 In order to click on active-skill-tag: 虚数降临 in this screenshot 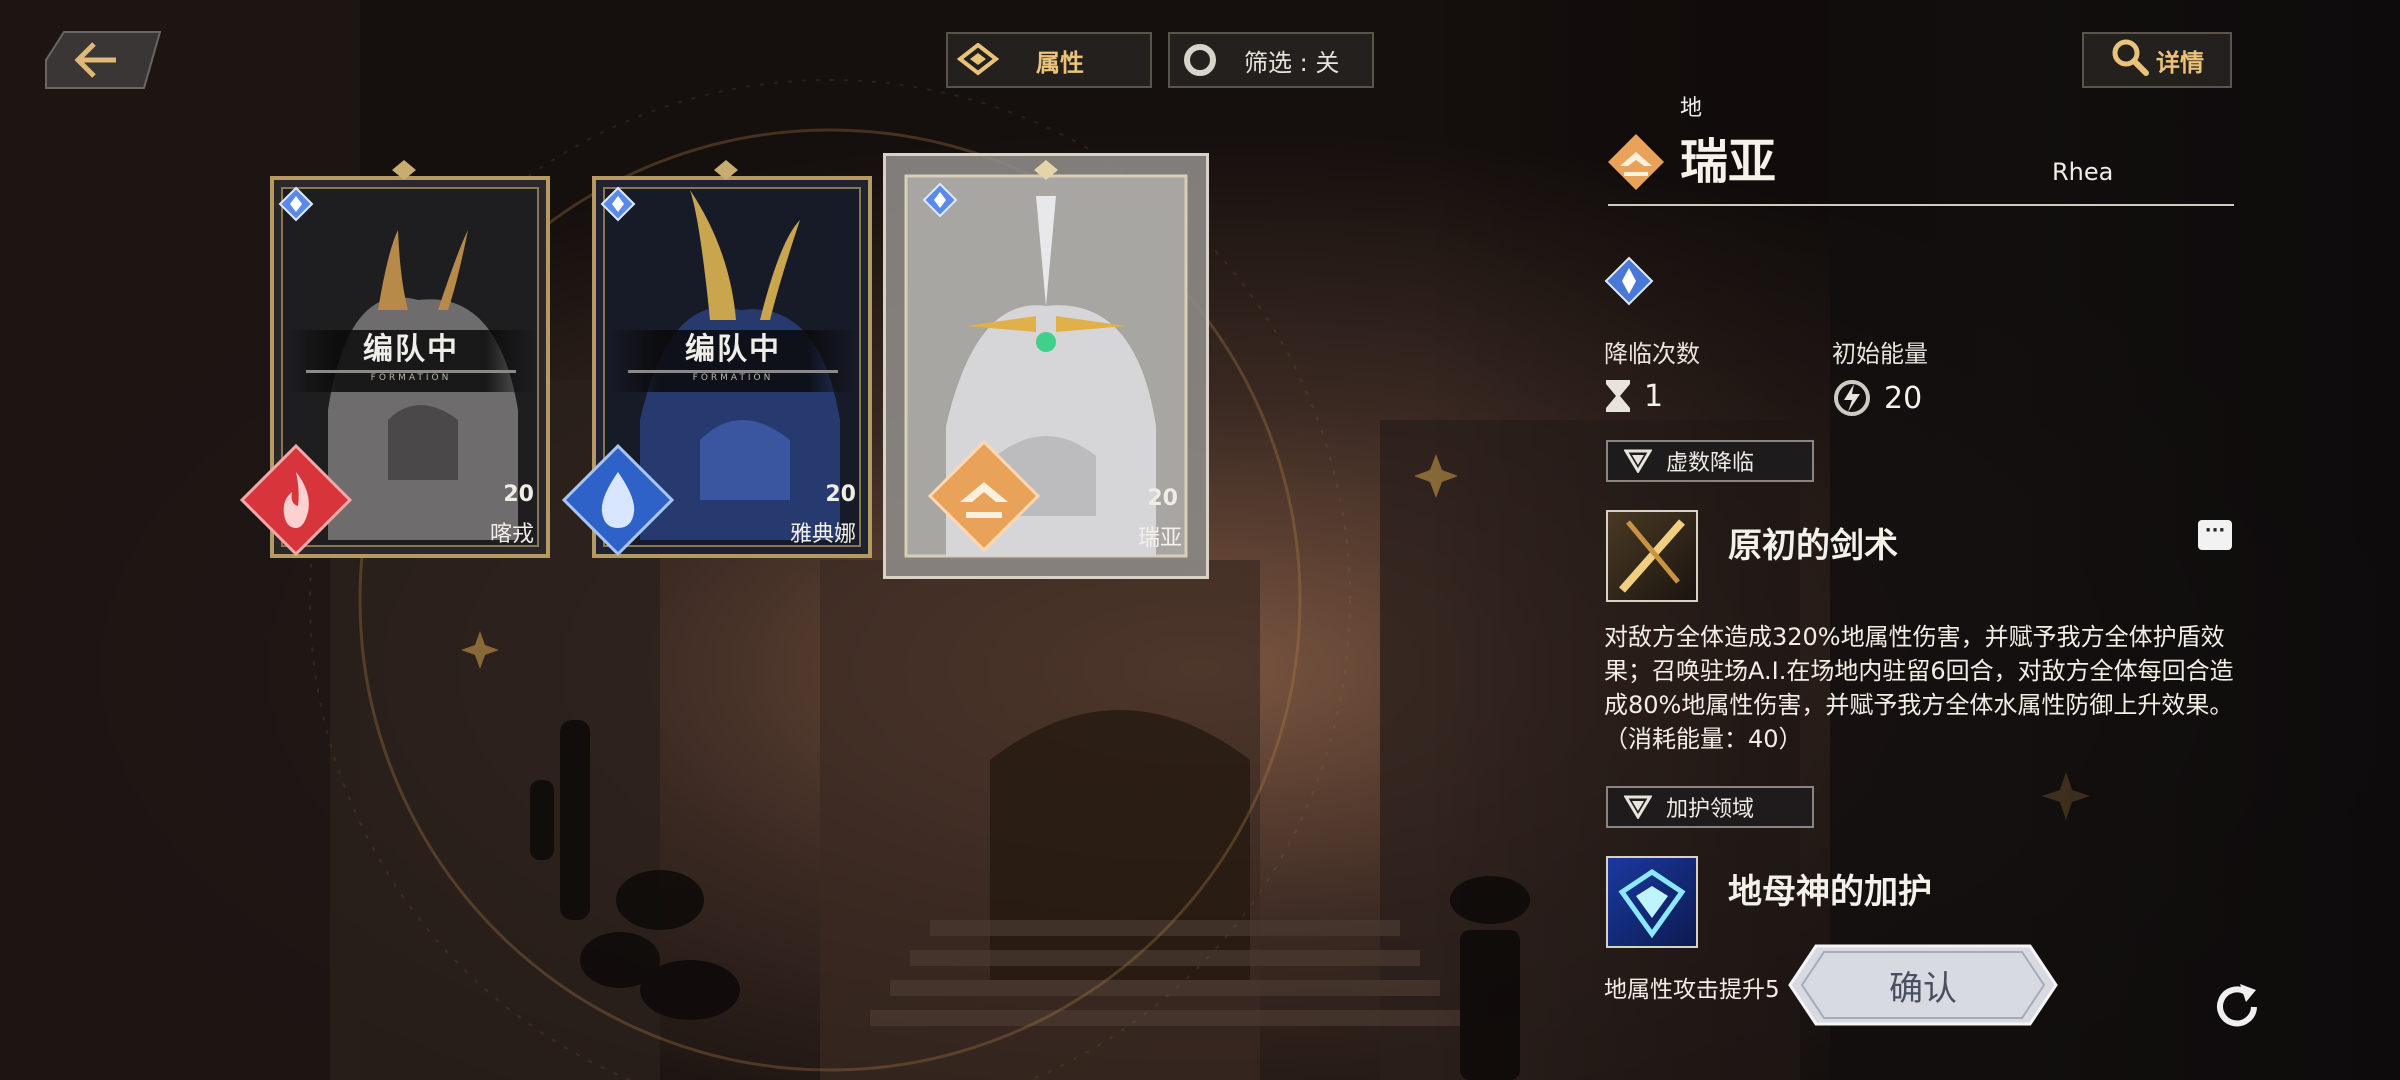, I will do `click(1710, 461)`.